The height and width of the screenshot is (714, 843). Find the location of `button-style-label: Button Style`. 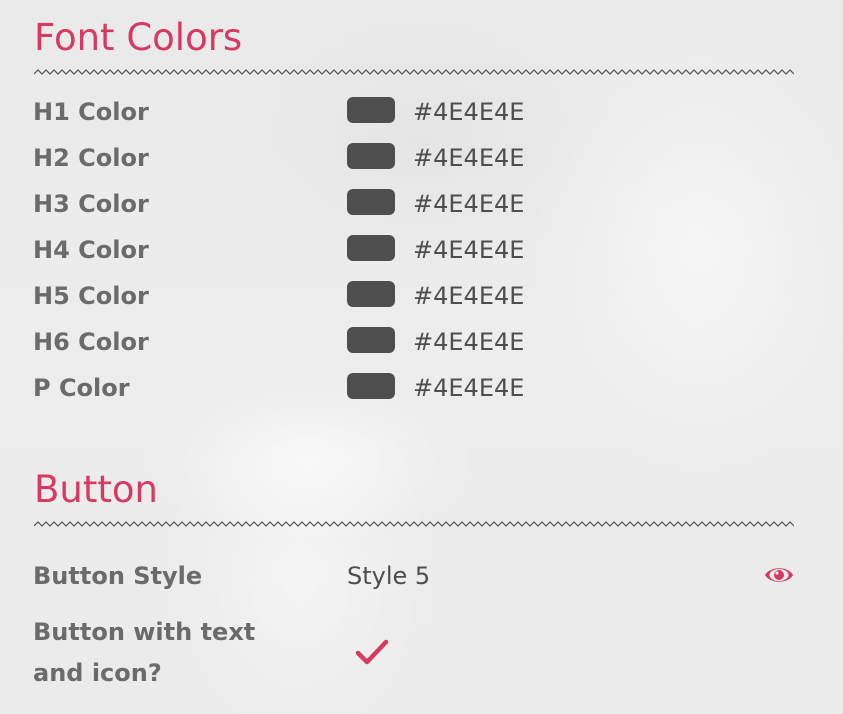

button-style-label: Button Style is located at coordinates (118, 576).